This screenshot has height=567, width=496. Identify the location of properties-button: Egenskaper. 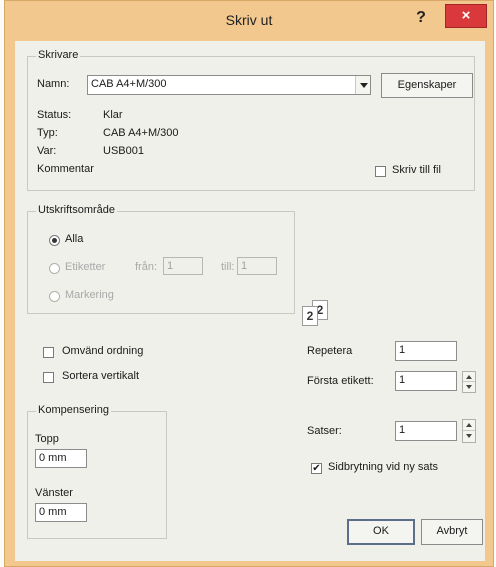
(427, 85).